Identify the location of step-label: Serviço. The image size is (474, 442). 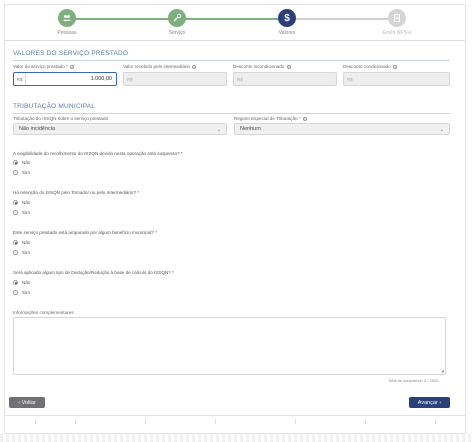
(177, 33).